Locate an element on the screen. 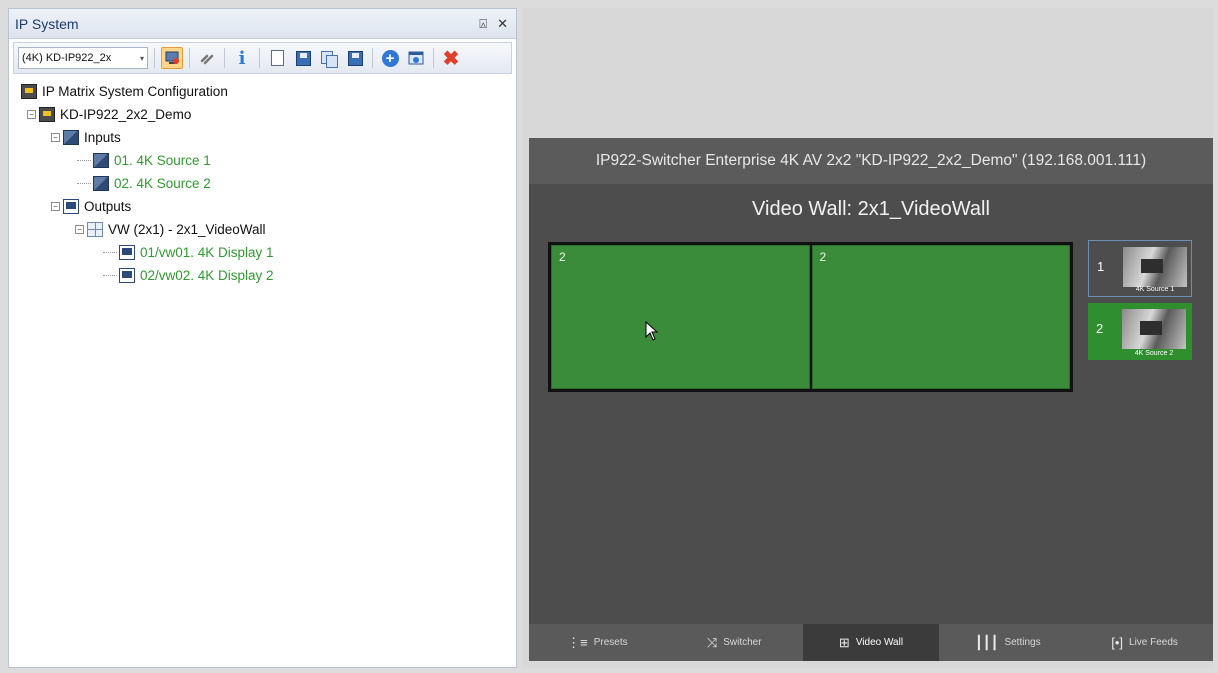 The width and height of the screenshot is (1218, 673). tab-label: Settings is located at coordinates (1022, 642).